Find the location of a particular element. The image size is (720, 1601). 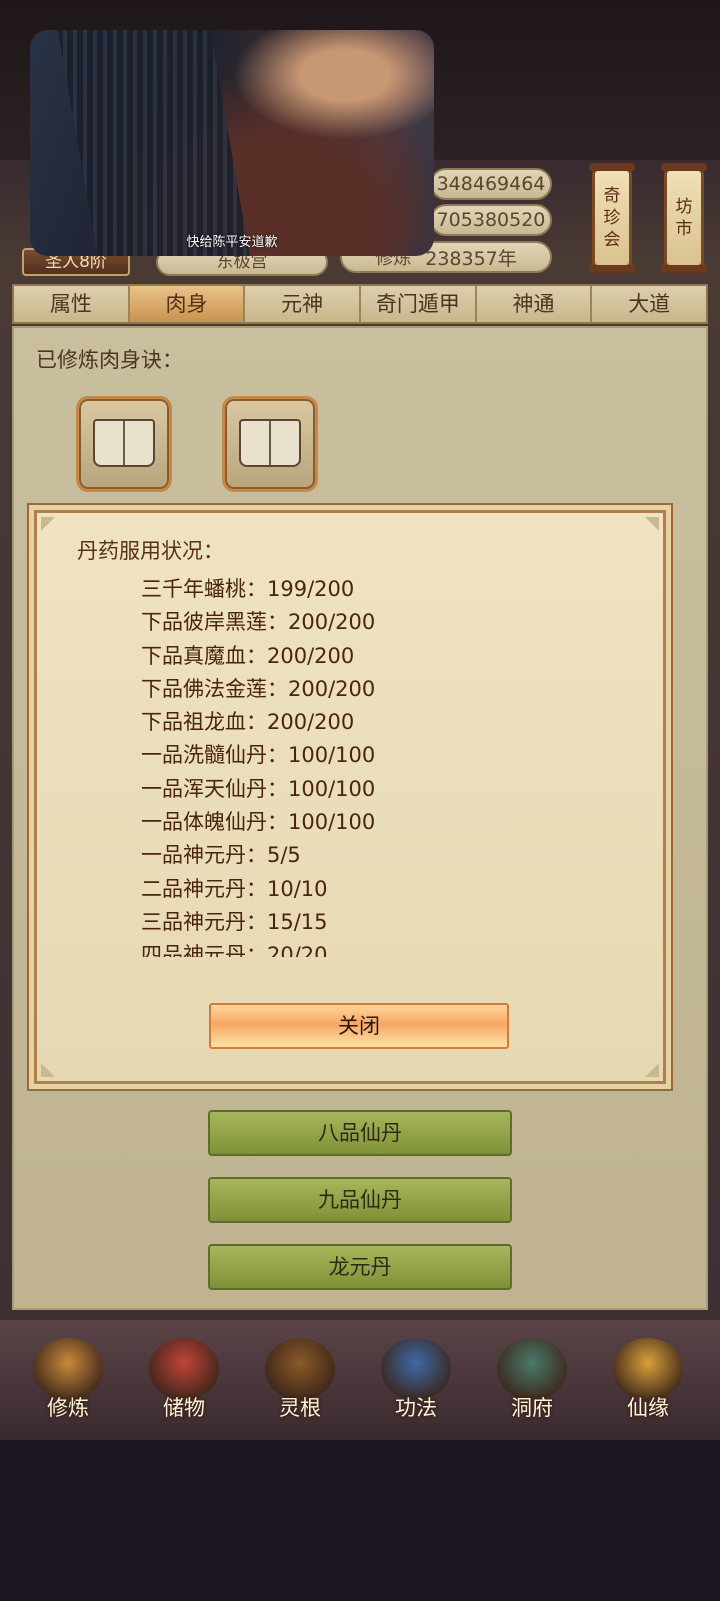

cave-mansion-icon is located at coordinates (532, 1369).